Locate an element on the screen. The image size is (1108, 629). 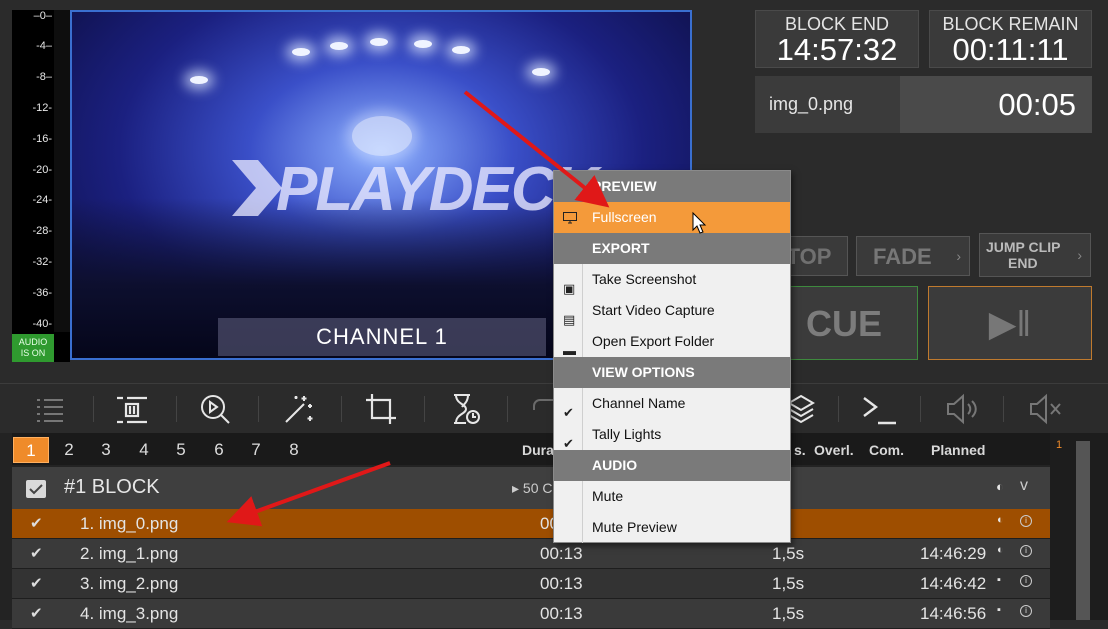
search-play-icon is located at coordinates (215, 409).